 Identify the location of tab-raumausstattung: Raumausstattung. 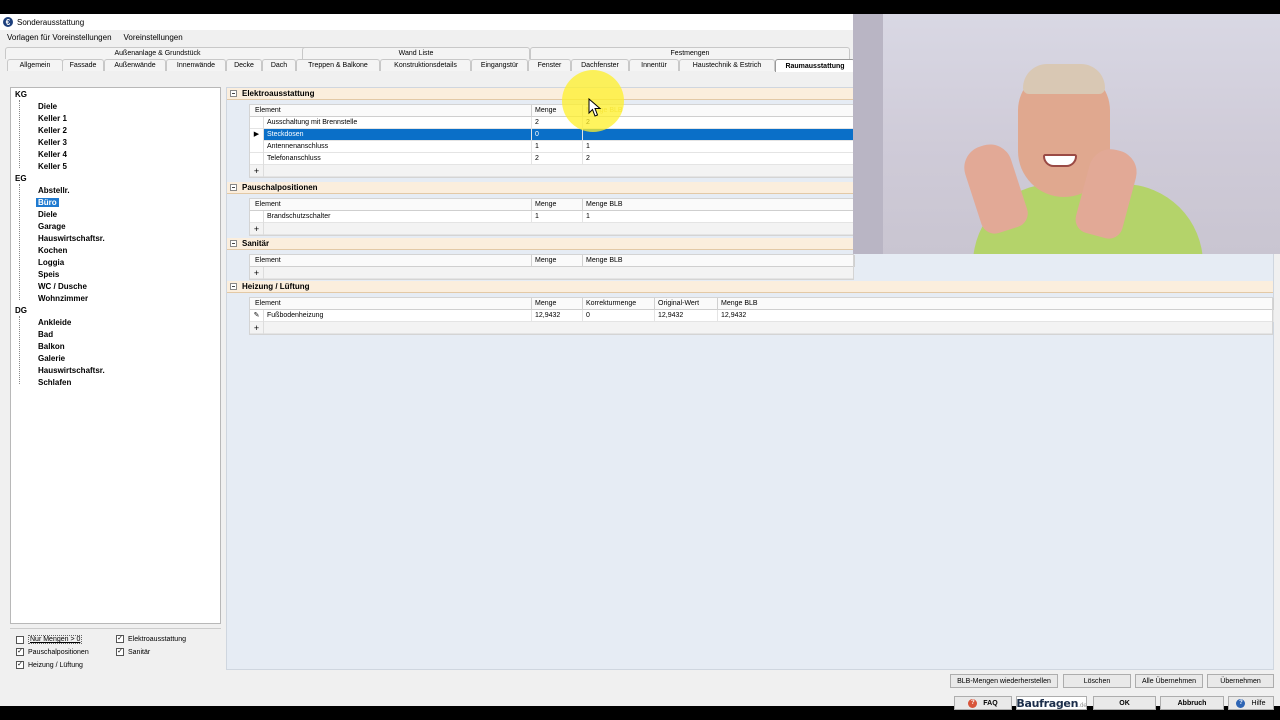
(815, 65).